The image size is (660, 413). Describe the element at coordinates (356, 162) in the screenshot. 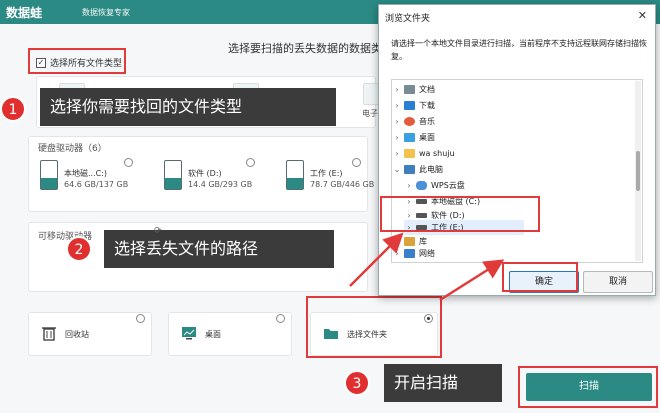

I see `drive-e-radio` at that location.